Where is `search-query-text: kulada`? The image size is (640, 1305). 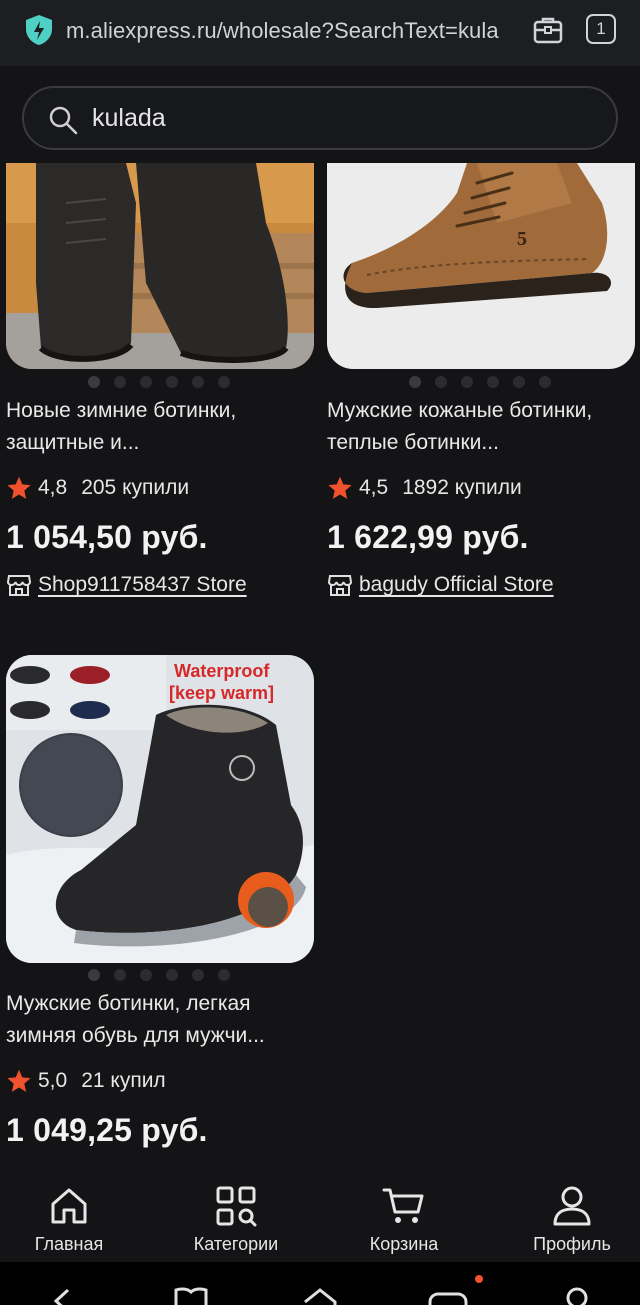 search-query-text: kulada is located at coordinates (129, 118).